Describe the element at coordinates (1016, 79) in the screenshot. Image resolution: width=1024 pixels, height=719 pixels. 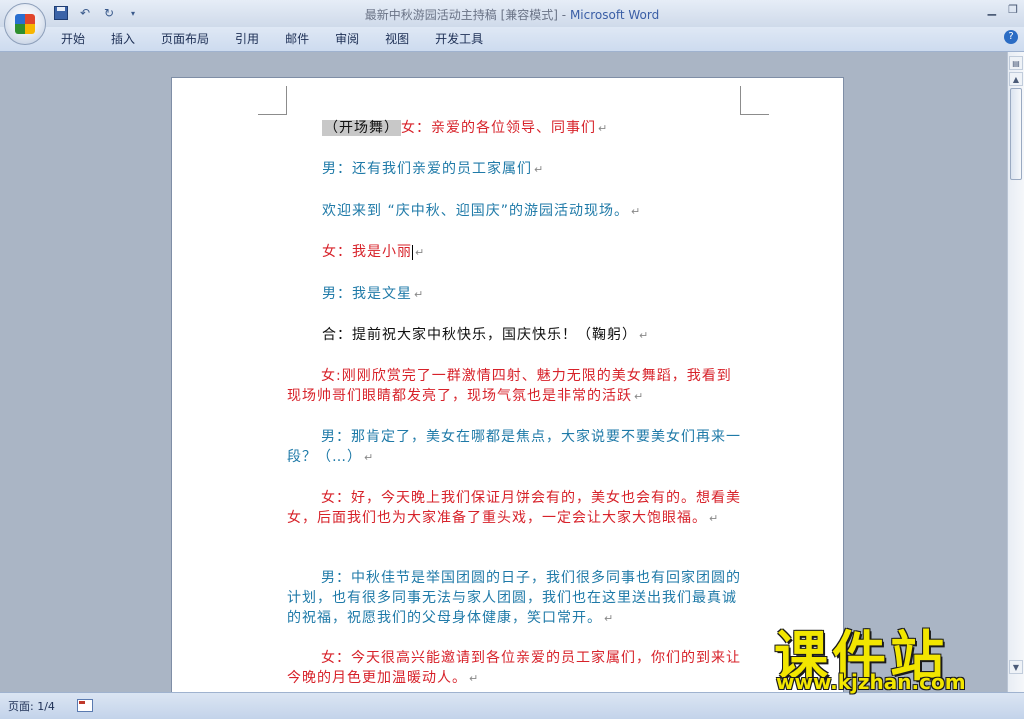
I see `scroll-up-icon: ▲` at that location.